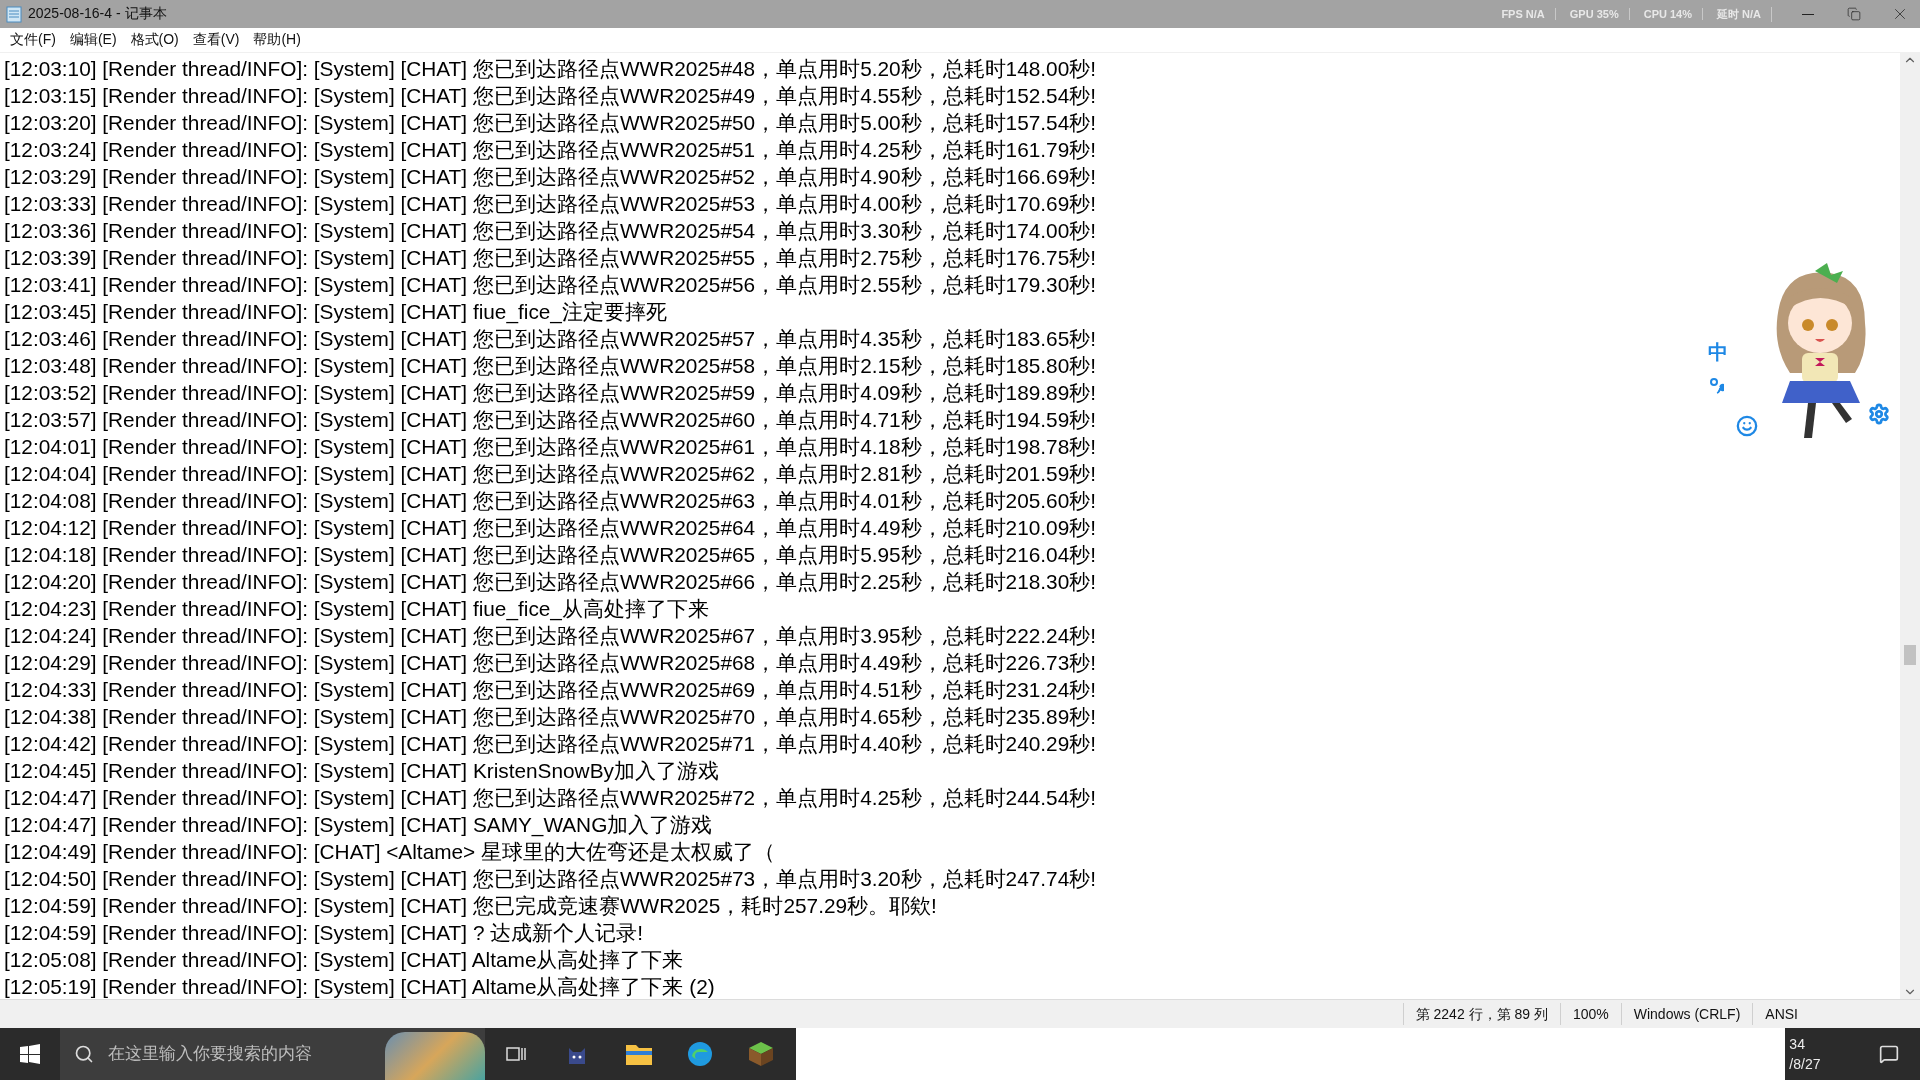 This screenshot has width=1920, height=1080. Describe the element at coordinates (216, 40) in the screenshot. I see `menu-item: 查看(V)` at that location.